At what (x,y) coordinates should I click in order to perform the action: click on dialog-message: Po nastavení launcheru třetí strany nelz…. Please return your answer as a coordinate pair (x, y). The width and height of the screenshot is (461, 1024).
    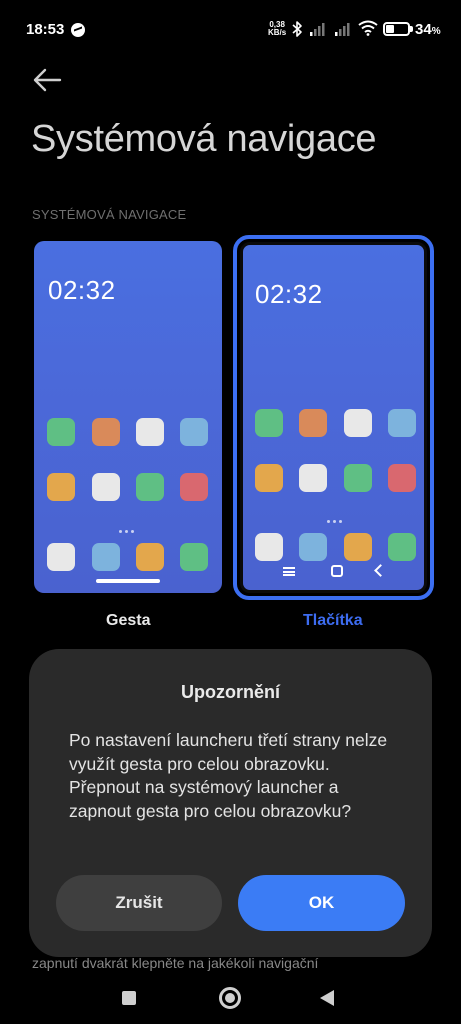
    Looking at the image, I should click on (228, 775).